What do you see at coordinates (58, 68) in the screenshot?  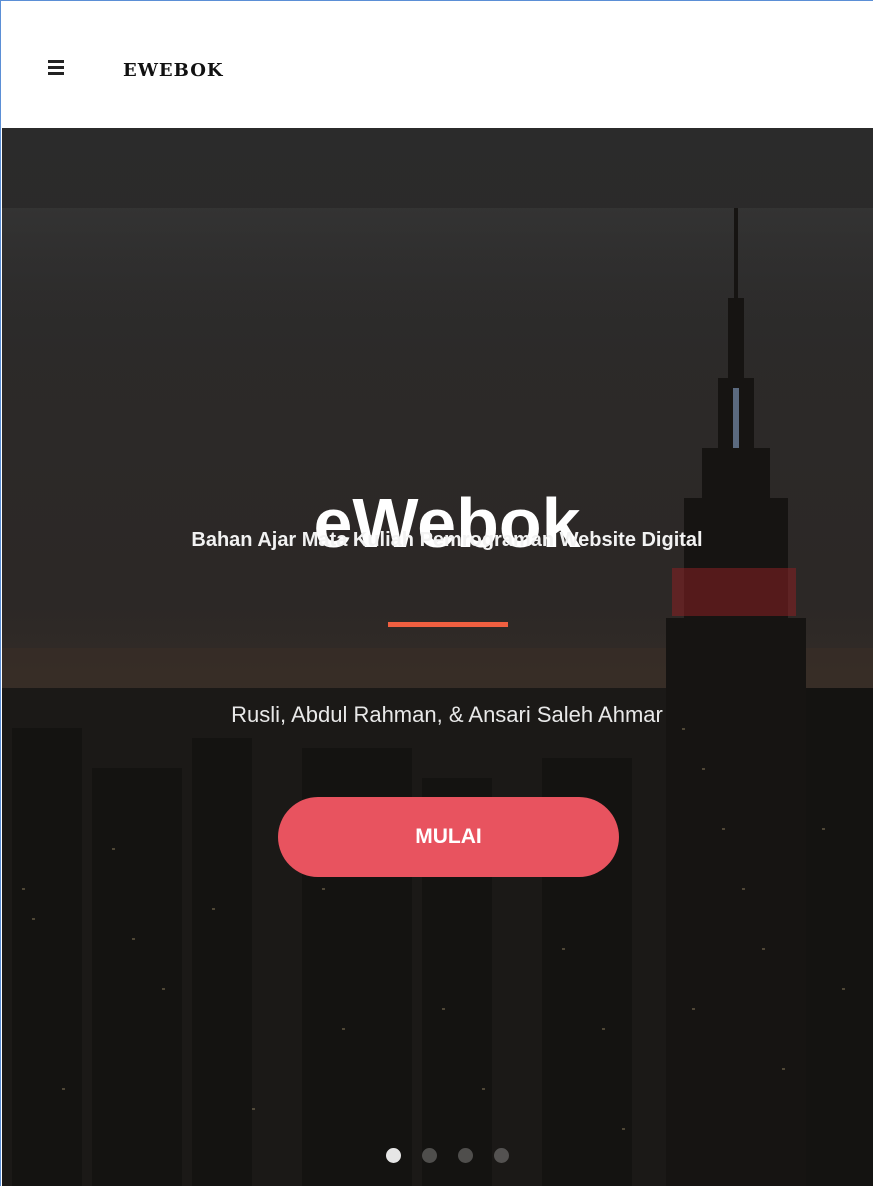 I see `hamburger-menu-icon` at bounding box center [58, 68].